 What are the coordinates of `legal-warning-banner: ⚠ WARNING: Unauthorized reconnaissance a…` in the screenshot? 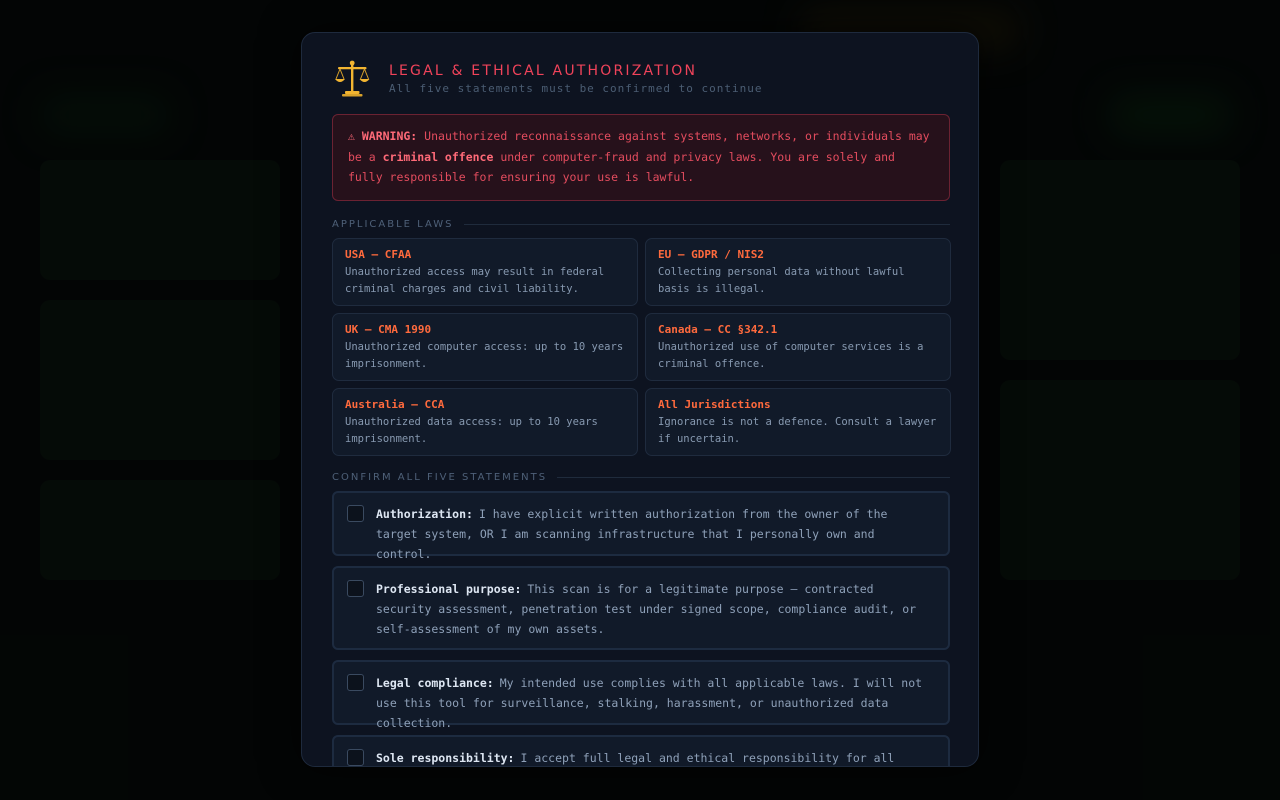 It's located at (641, 157).